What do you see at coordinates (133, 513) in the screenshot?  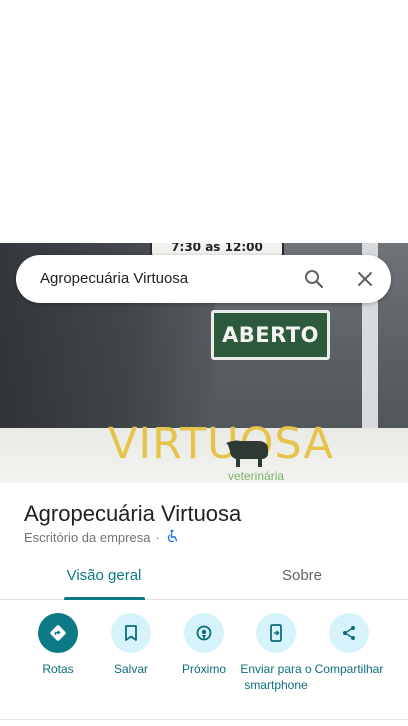 I see `place-title: Agropecuária Virtuosa` at bounding box center [133, 513].